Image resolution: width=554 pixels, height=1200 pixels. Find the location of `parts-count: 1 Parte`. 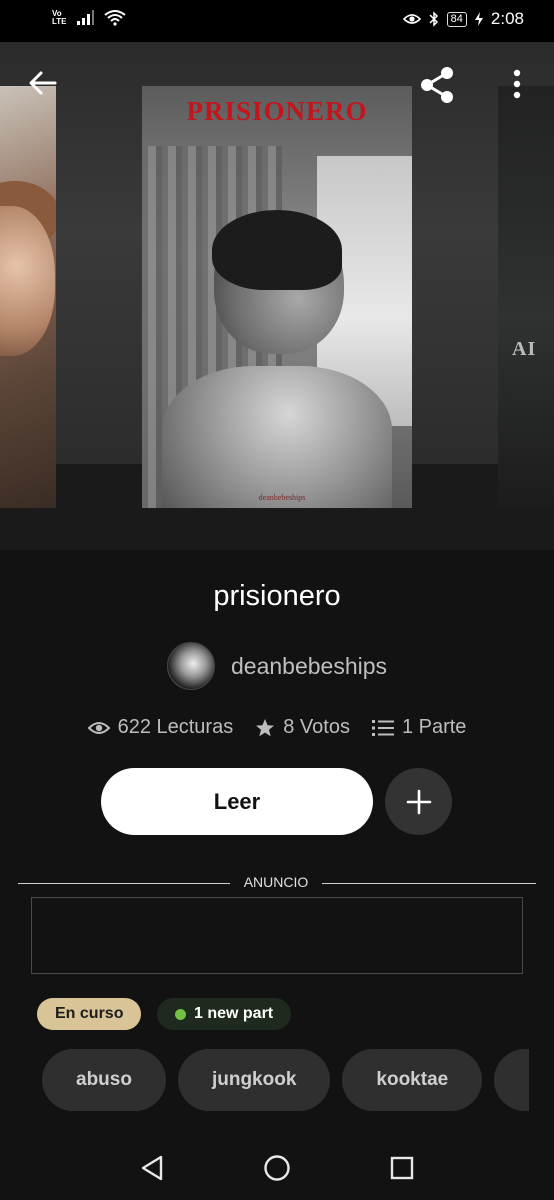

parts-count: 1 Parte is located at coordinates (434, 727).